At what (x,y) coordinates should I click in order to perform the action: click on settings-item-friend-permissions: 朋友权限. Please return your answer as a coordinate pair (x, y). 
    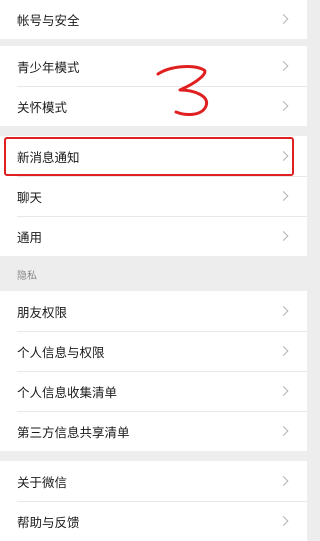
    Looking at the image, I should click on (153, 311).